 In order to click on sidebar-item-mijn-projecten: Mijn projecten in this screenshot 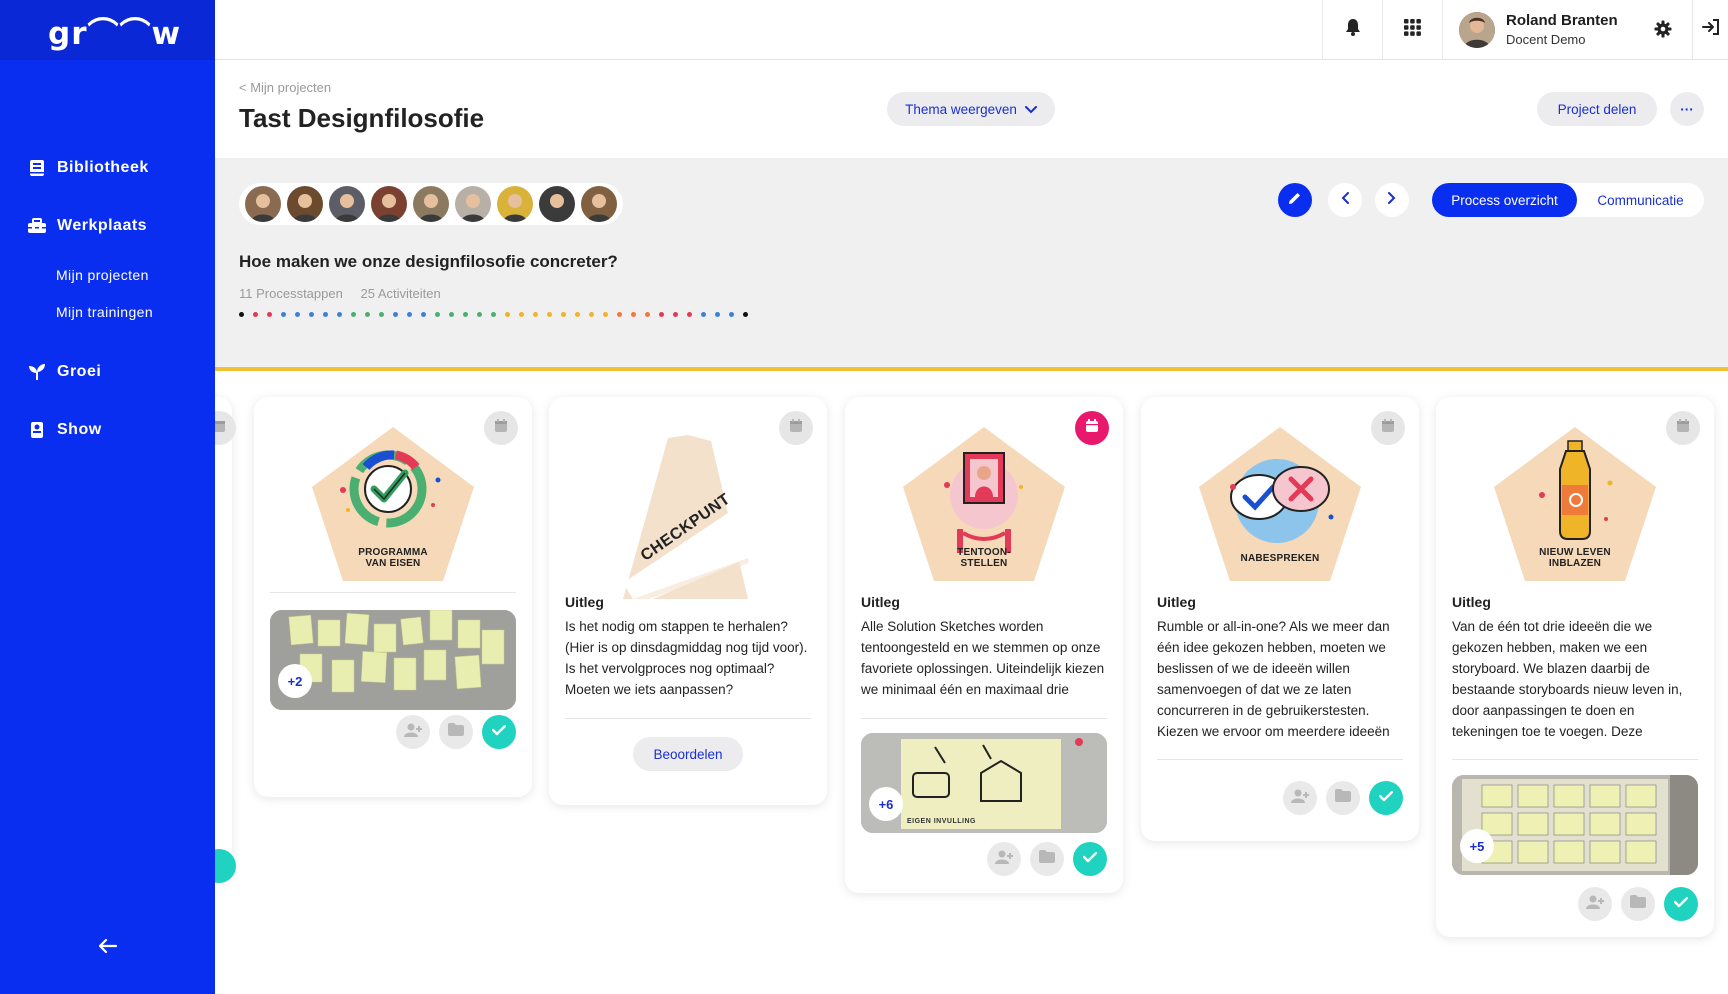, I will do `click(107, 274)`.